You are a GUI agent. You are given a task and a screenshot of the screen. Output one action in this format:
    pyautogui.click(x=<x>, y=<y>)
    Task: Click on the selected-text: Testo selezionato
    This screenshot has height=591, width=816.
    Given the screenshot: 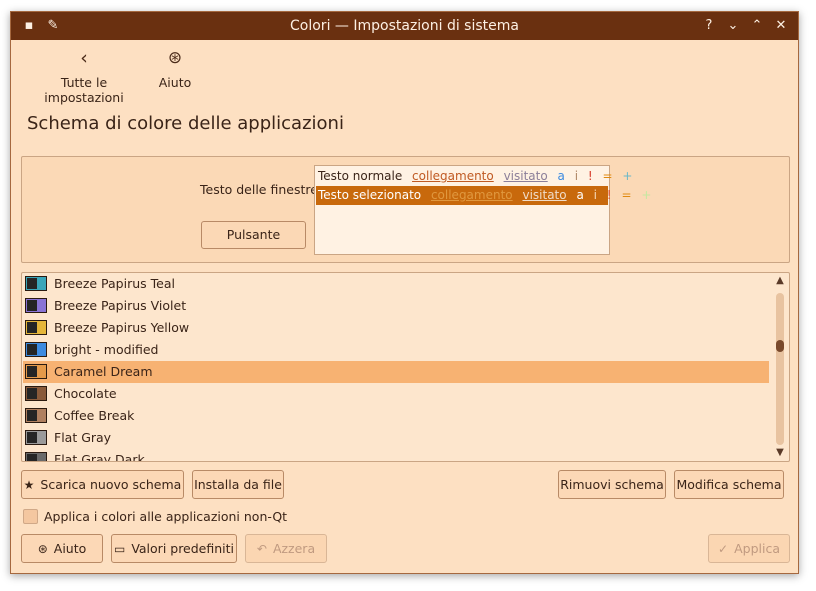 What is the action you would take?
    pyautogui.click(x=370, y=195)
    